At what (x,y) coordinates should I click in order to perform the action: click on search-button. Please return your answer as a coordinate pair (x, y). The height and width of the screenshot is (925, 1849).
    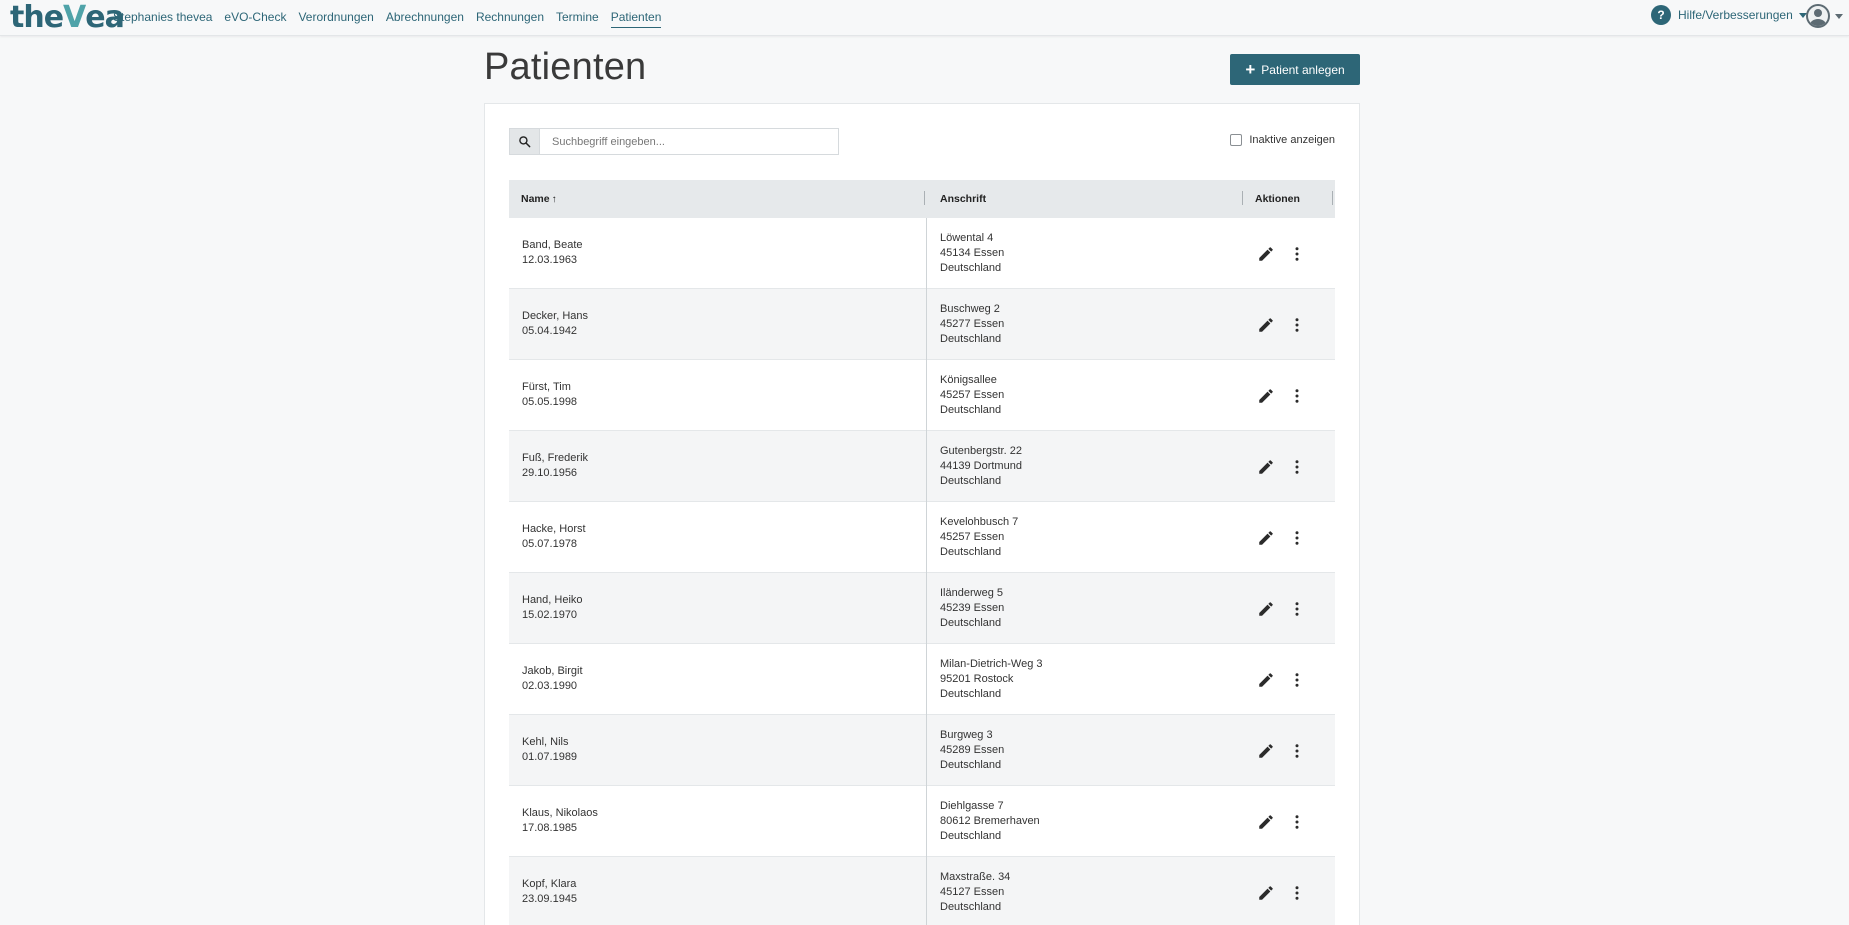
    Looking at the image, I should click on (524, 141).